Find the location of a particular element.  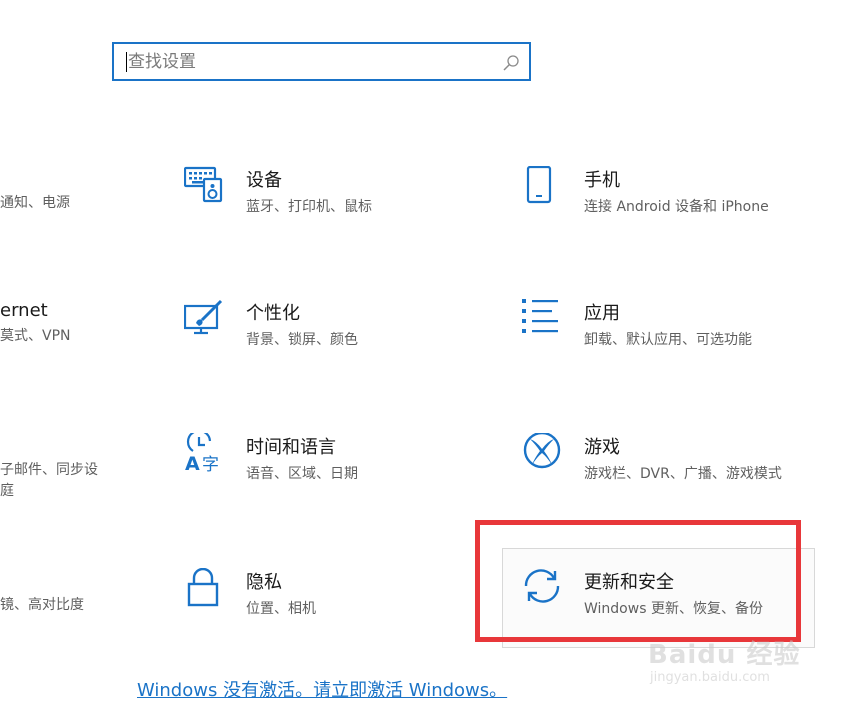

tile-time-language: A 字 时间和语言 语音、区域、日期 is located at coordinates (314, 465).